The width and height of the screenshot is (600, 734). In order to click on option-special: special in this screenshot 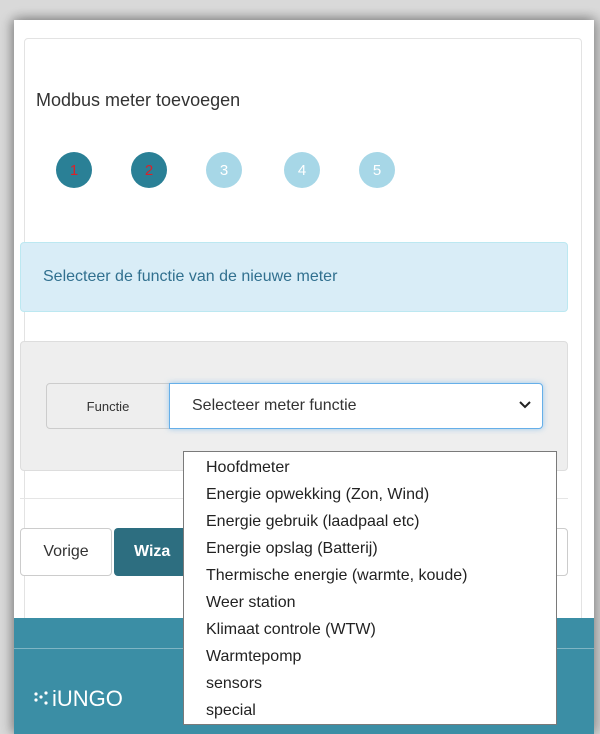, I will do `click(370, 710)`.